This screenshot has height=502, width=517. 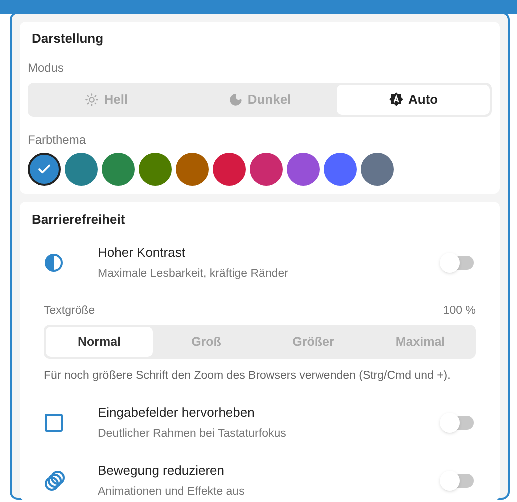 What do you see at coordinates (206, 342) in the screenshot?
I see `text-size-tab: Groß` at bounding box center [206, 342].